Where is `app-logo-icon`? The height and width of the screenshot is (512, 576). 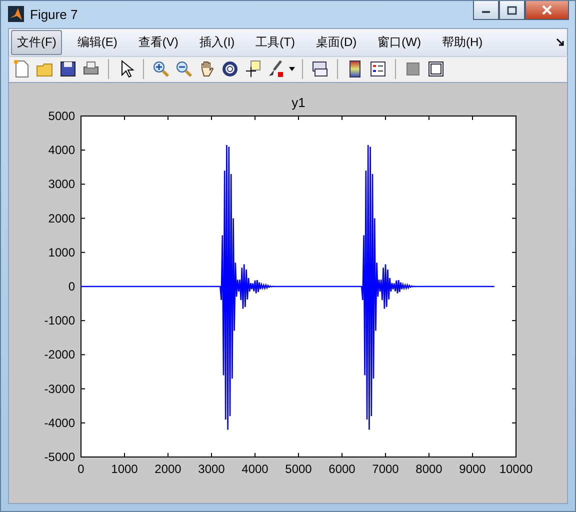
app-logo-icon is located at coordinates (16, 14).